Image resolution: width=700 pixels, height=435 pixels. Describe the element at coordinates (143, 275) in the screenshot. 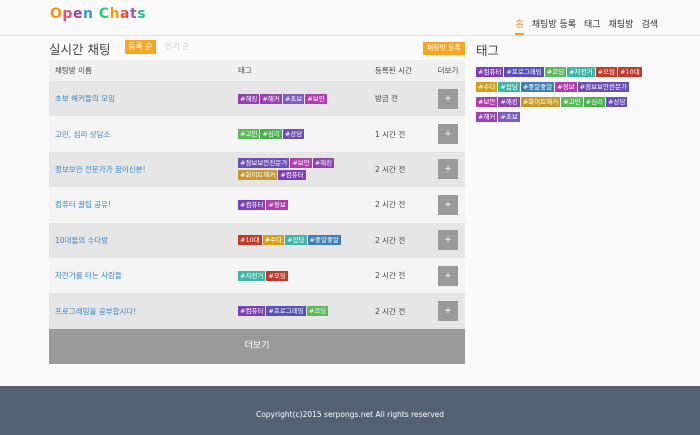

I see `chat-room-name-link: 자전거를 타는 사람들` at that location.